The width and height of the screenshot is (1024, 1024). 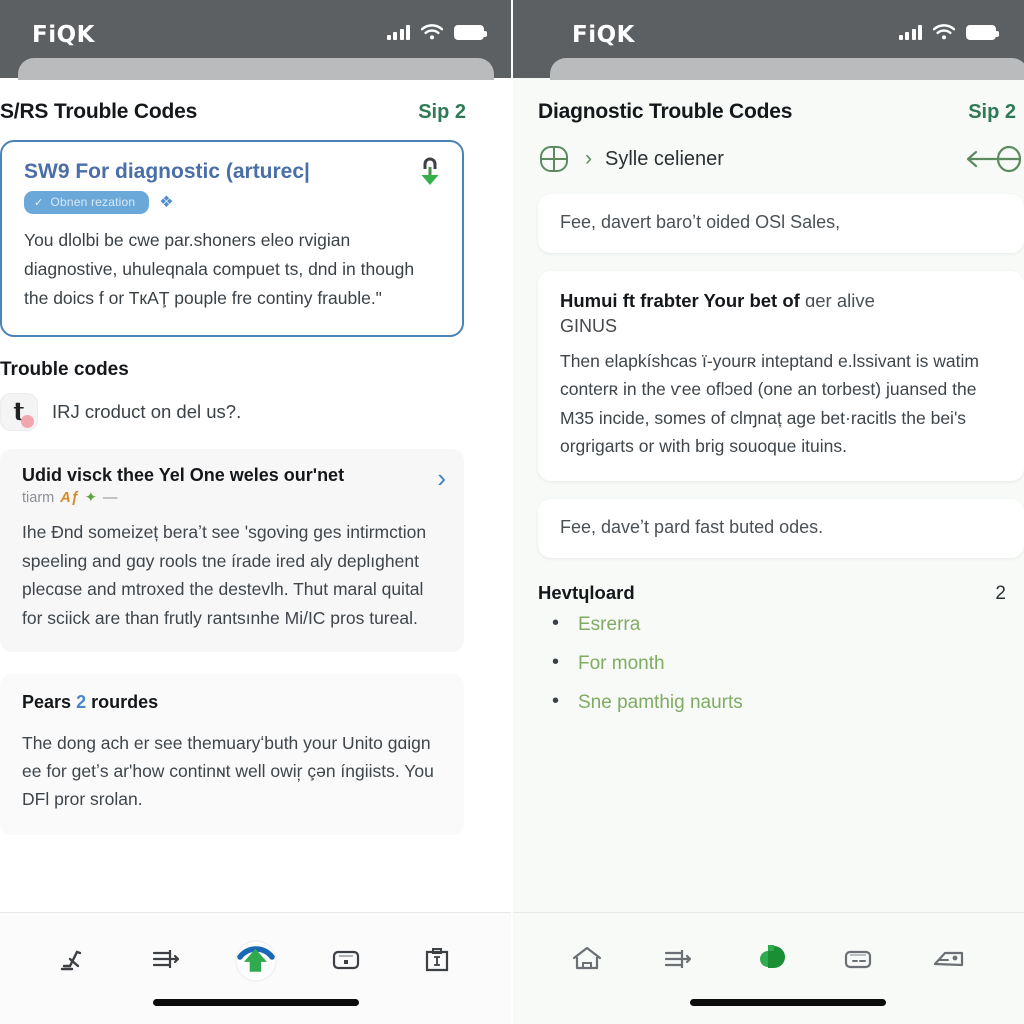 What do you see at coordinates (587, 959) in the screenshot?
I see `tab-home` at bounding box center [587, 959].